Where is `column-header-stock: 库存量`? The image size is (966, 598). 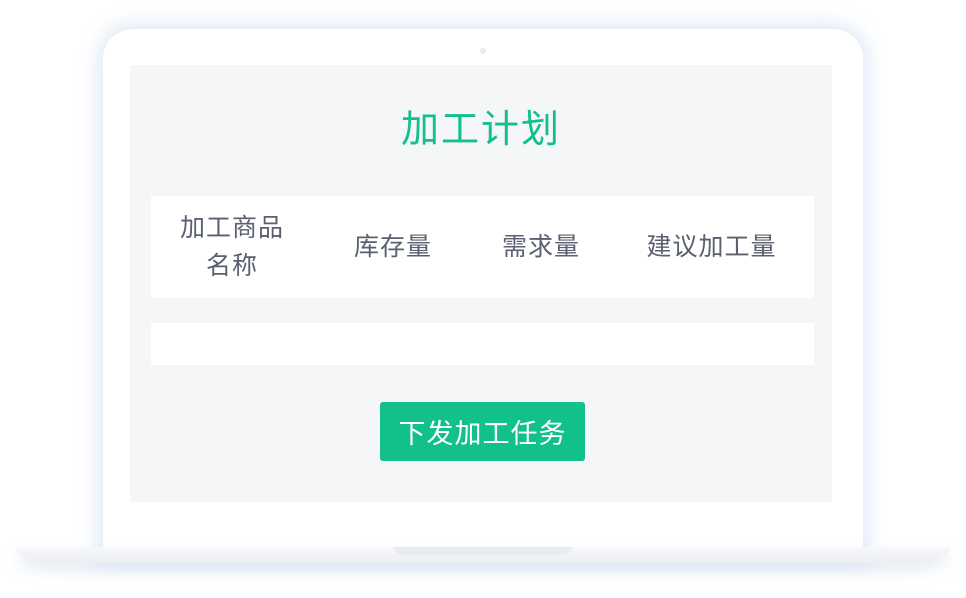 column-header-stock: 库存量 is located at coordinates (392, 246).